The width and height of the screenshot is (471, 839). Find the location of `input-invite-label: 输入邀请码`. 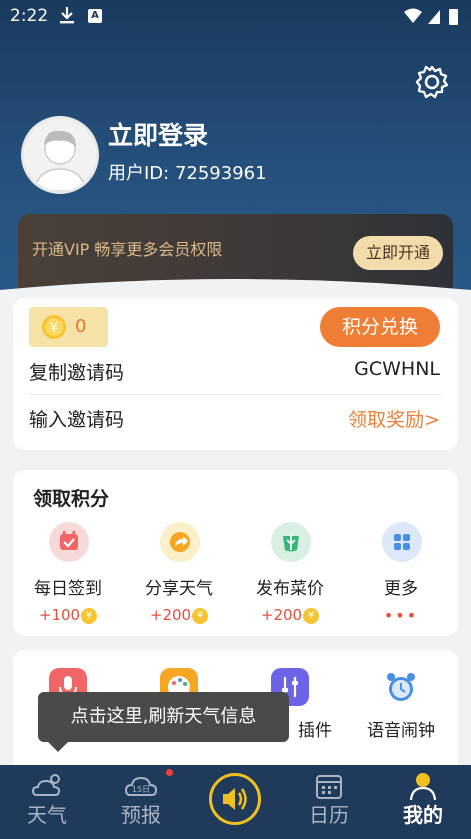

input-invite-label: 输入邀请码 is located at coordinates (76, 418).